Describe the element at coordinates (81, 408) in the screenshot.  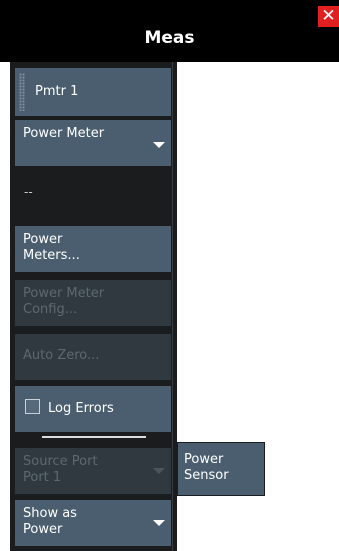
I see `log-errors-label: Log Errors` at that location.